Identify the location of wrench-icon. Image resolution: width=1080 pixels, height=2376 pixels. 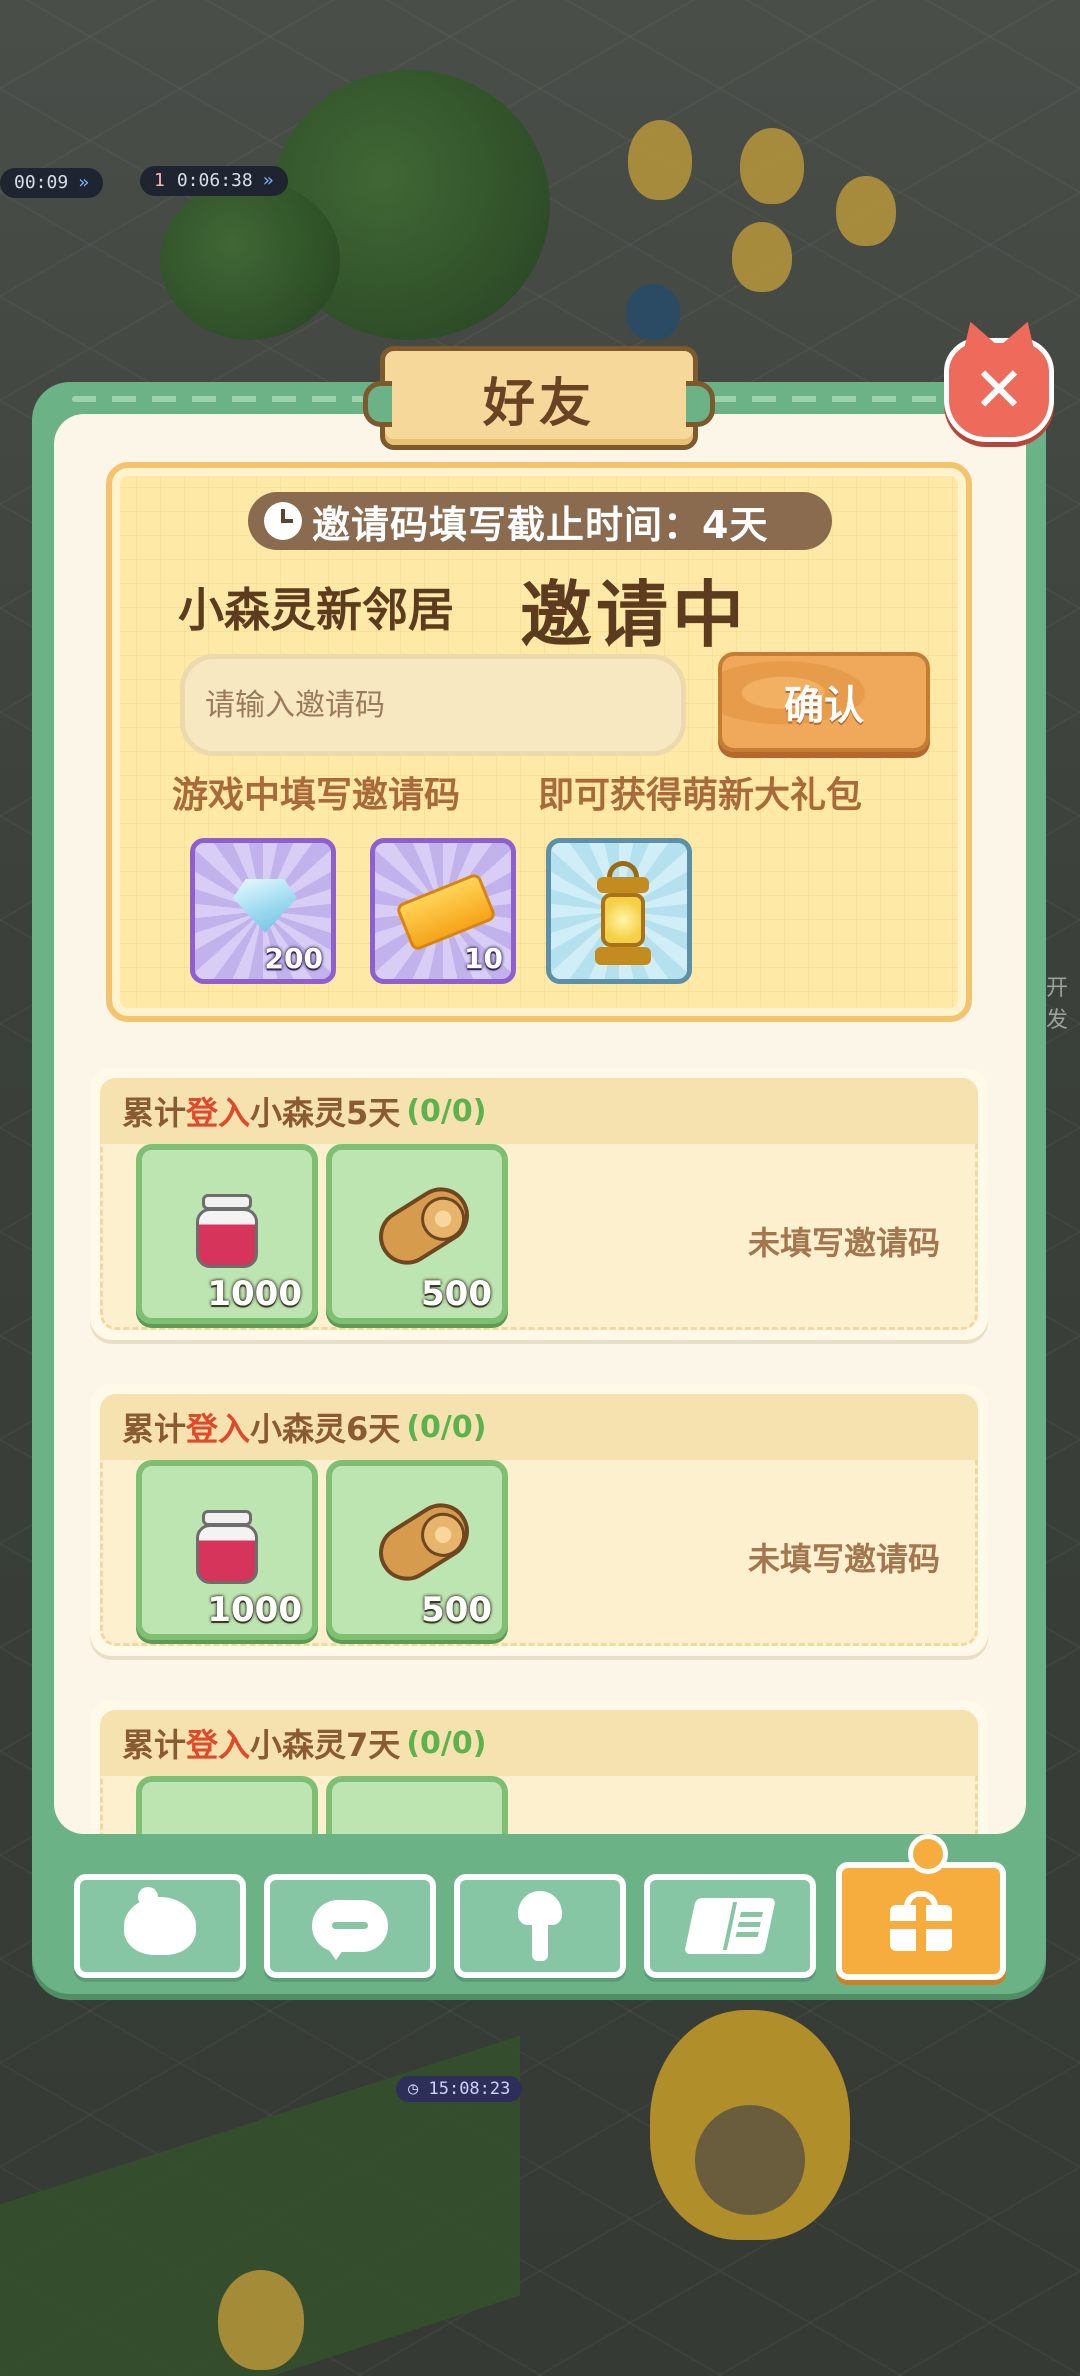
(540, 1926).